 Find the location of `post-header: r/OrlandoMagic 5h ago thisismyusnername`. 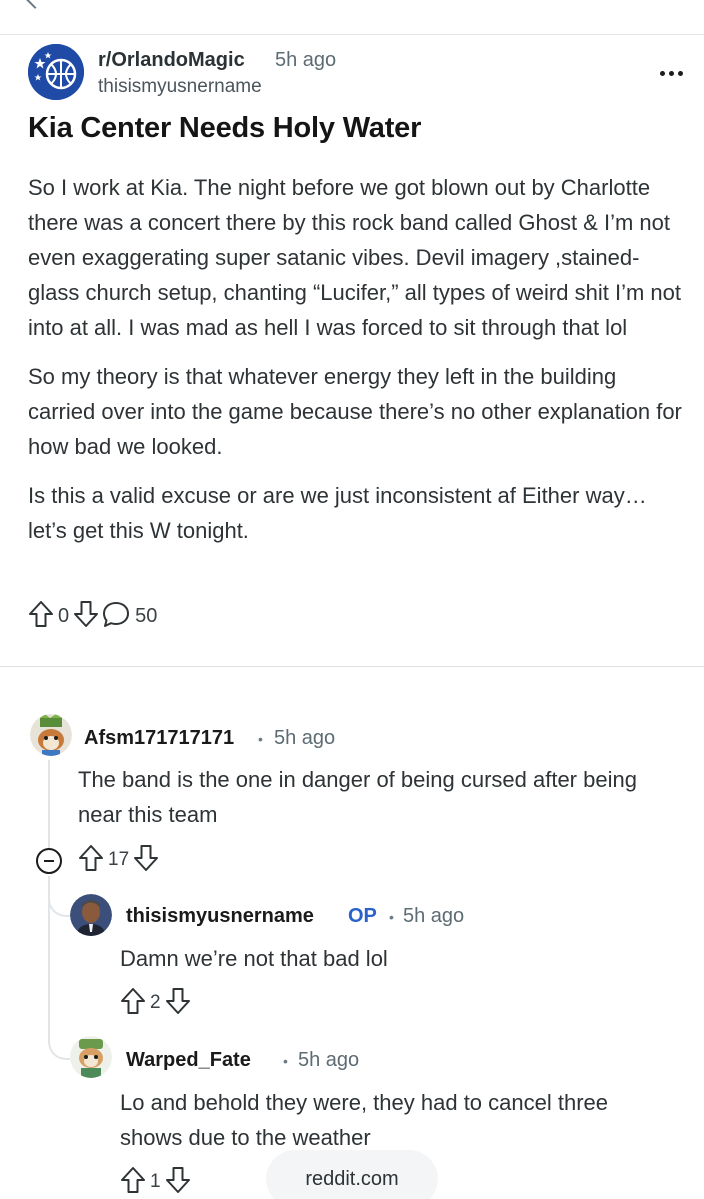

post-header: r/OrlandoMagic 5h ago thisismyusnername is located at coordinates (355, 74).